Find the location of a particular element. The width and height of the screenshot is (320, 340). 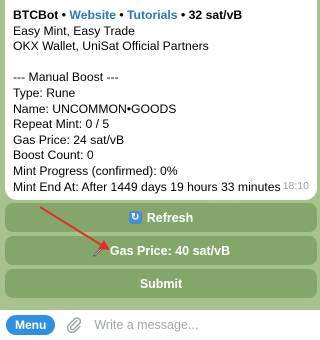

message-header: BTCBot • Website • Tutorials • 32 sat/vB is located at coordinates (161, 16).